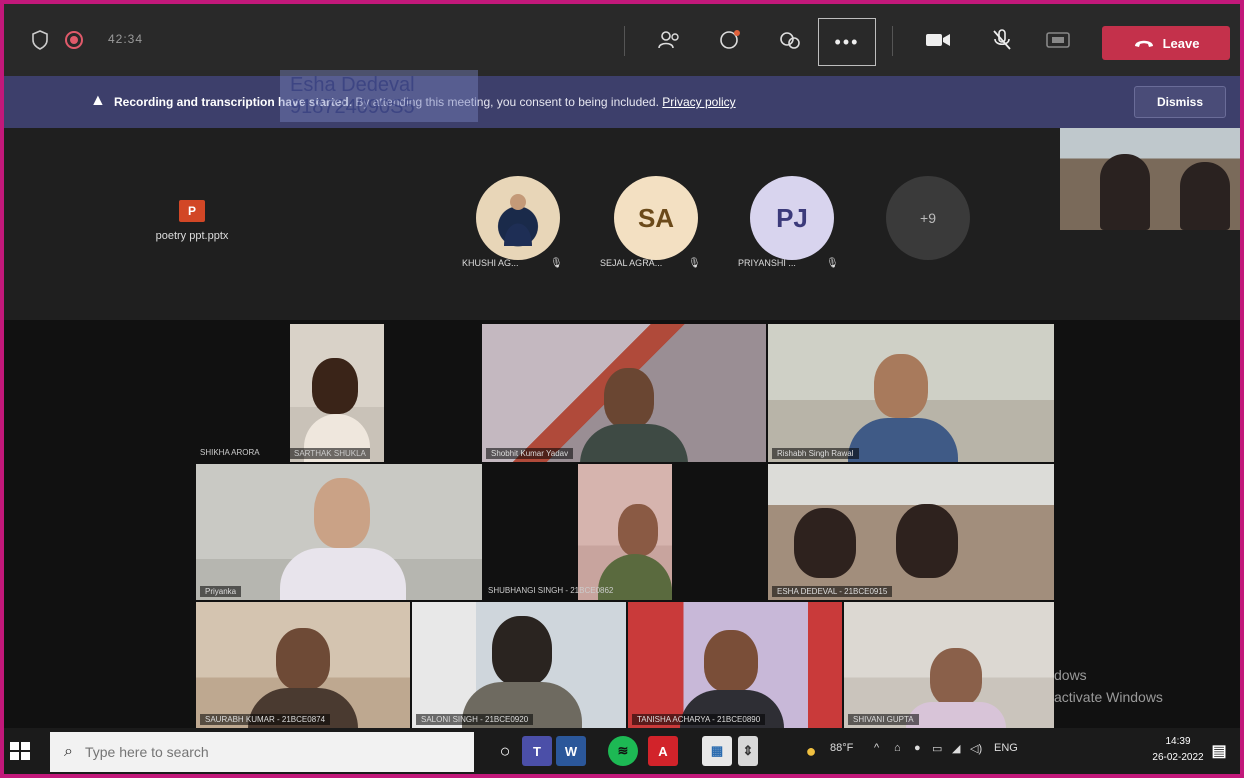 This screenshot has height=778, width=1244. I want to click on clock-date: 26-02-2022, so click(1178, 757).